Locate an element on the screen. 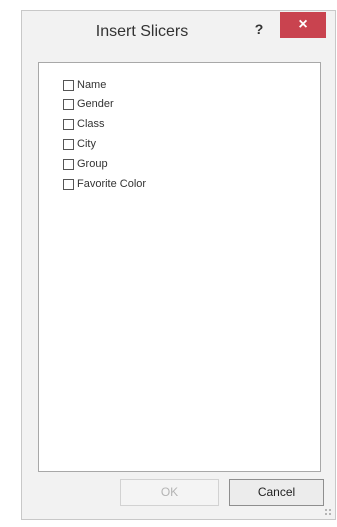  field-item-favorite-color: Favorite Color is located at coordinates (104, 184).